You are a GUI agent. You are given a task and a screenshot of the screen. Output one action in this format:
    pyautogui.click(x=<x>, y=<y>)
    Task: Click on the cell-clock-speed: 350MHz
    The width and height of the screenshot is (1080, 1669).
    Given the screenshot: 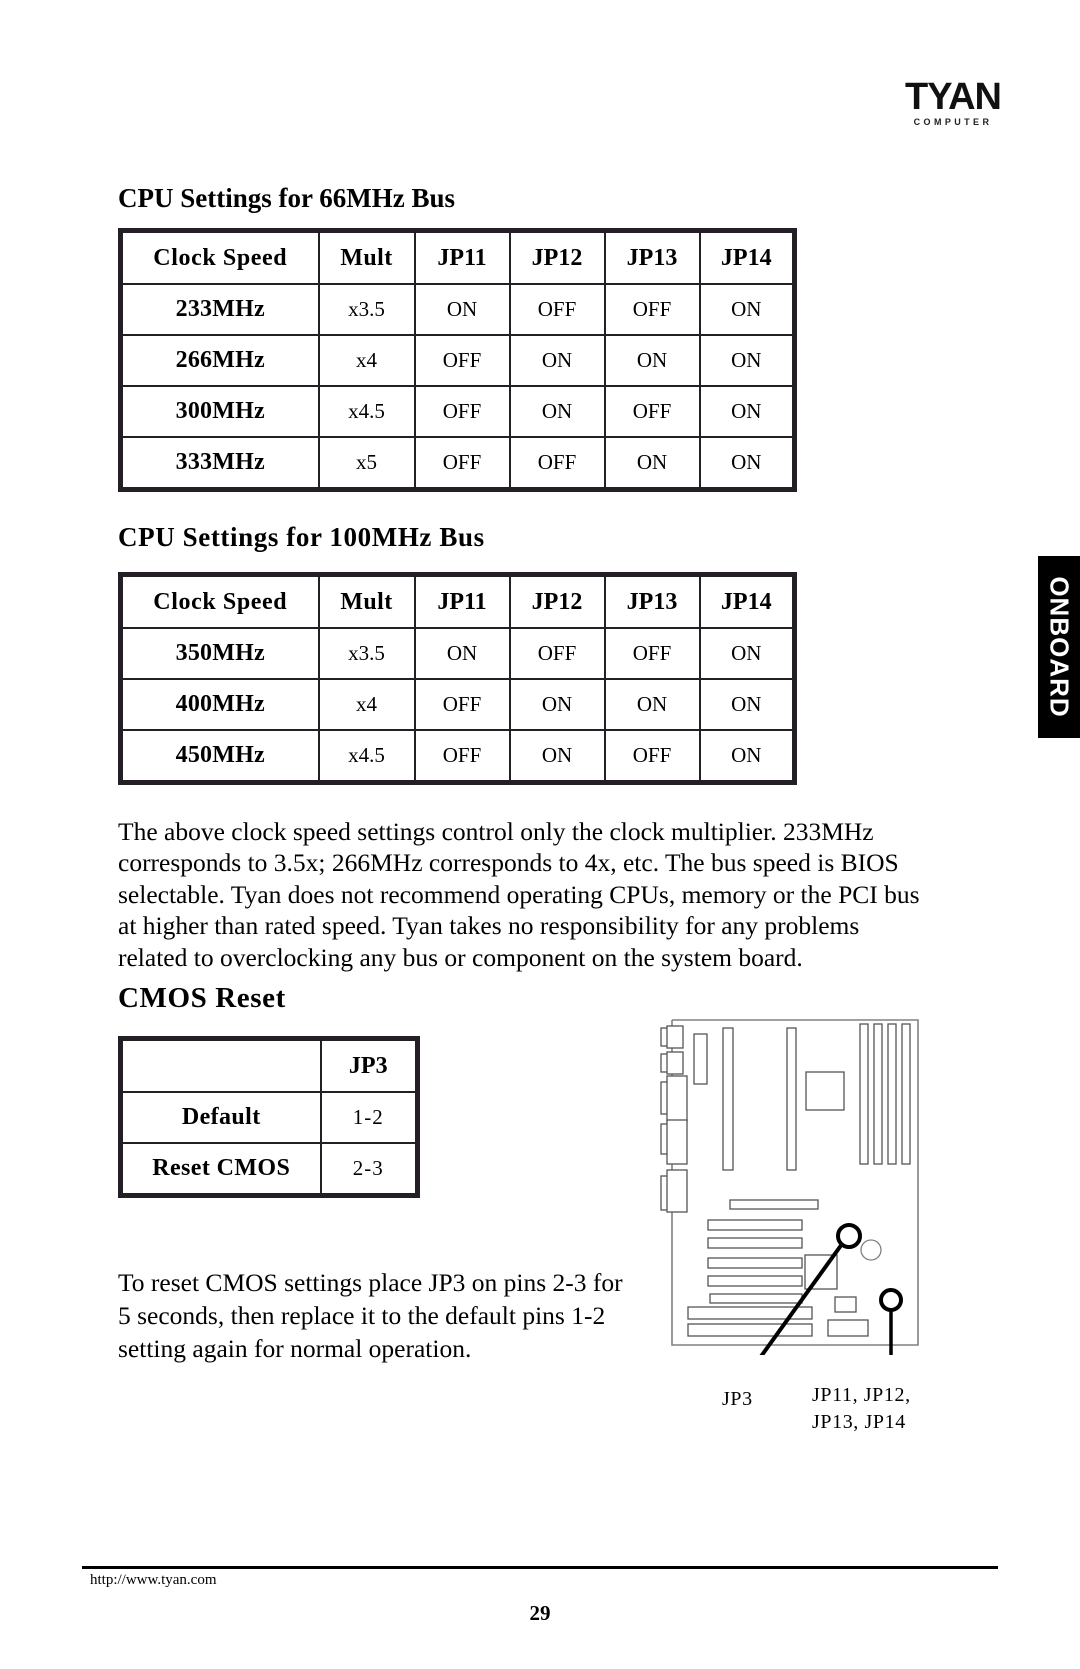 What is the action you would take?
    pyautogui.click(x=219, y=653)
    